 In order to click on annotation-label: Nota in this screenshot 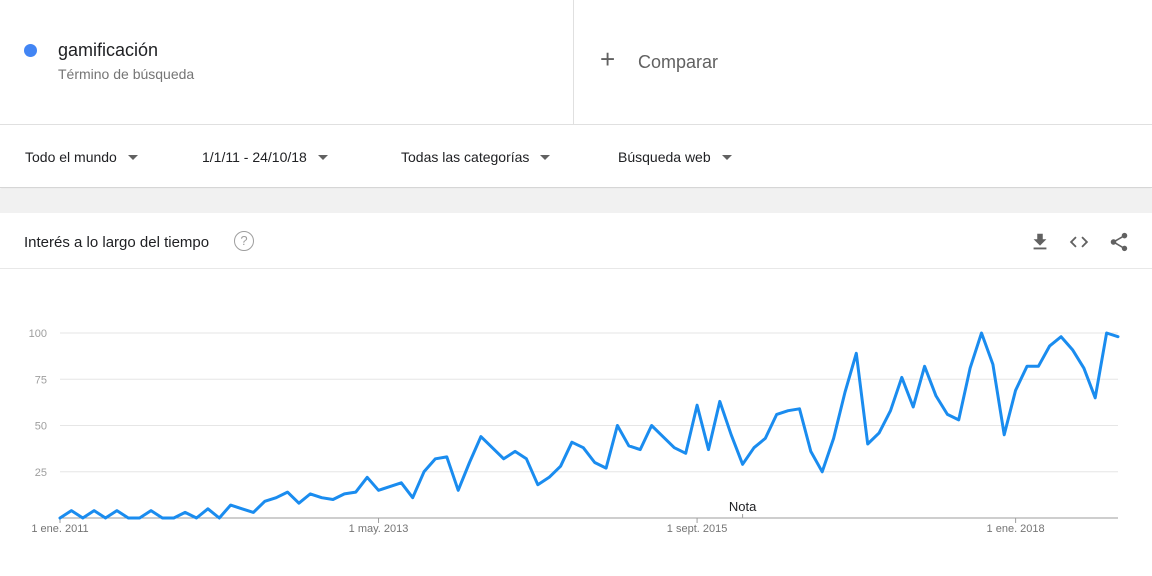, I will do `click(743, 506)`.